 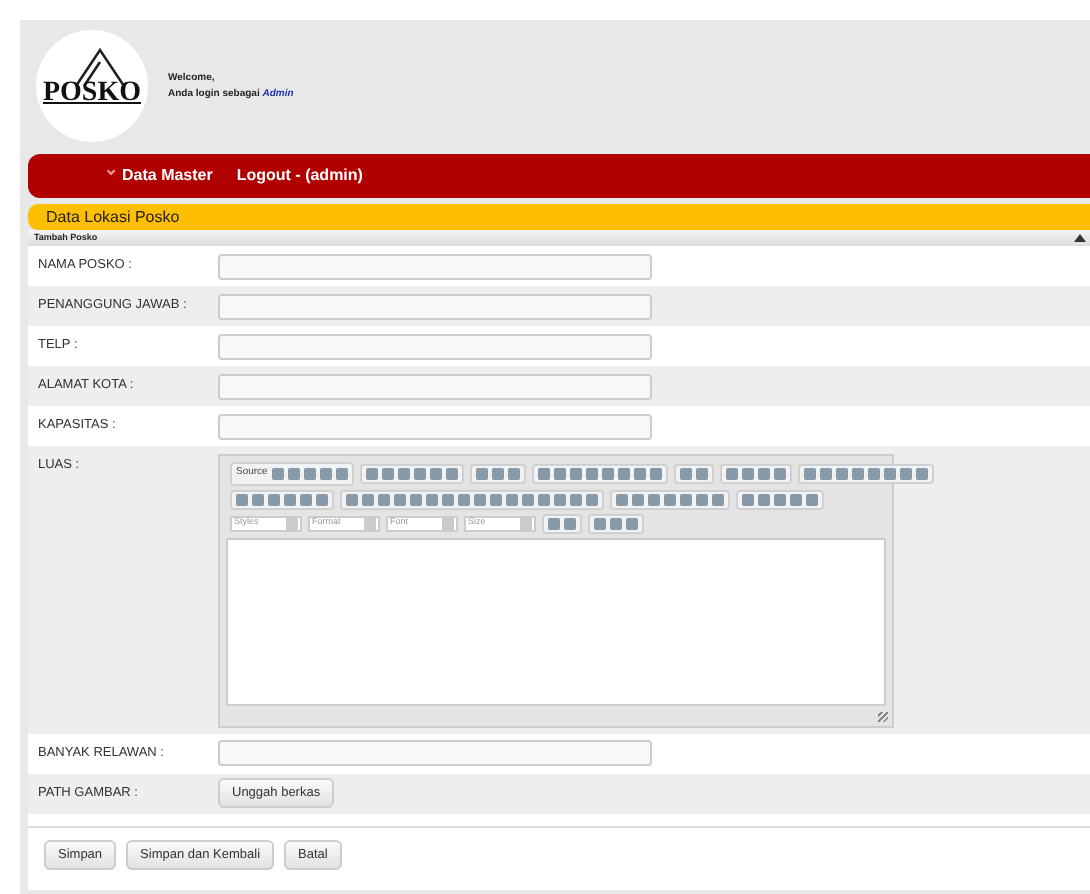 I want to click on page-title: Data Lokasi Posko, so click(x=559, y=217).